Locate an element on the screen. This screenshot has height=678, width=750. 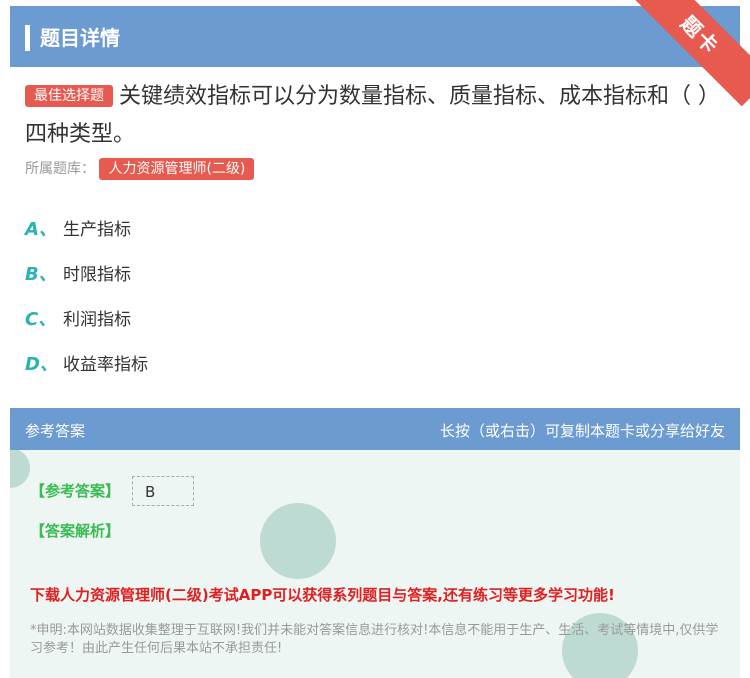
reference-answer-value: B is located at coordinates (163, 491).